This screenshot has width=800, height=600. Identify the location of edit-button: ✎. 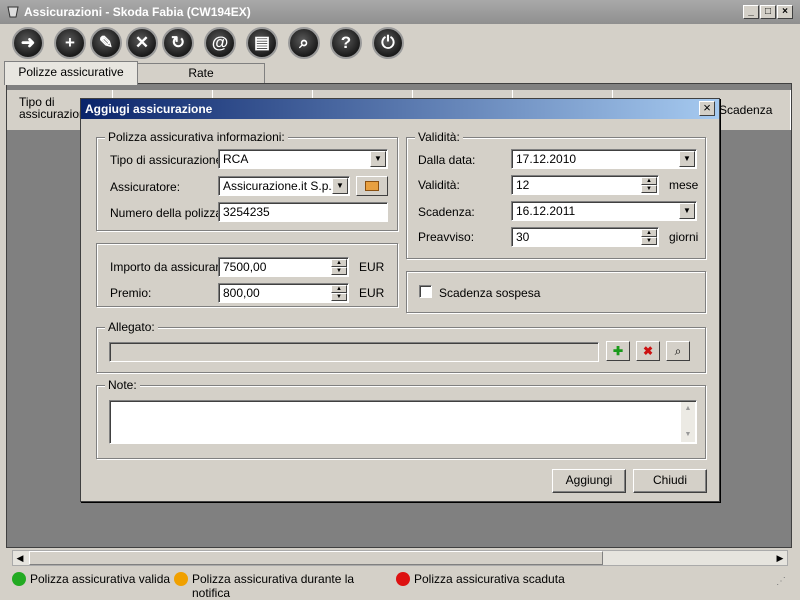
(106, 43).